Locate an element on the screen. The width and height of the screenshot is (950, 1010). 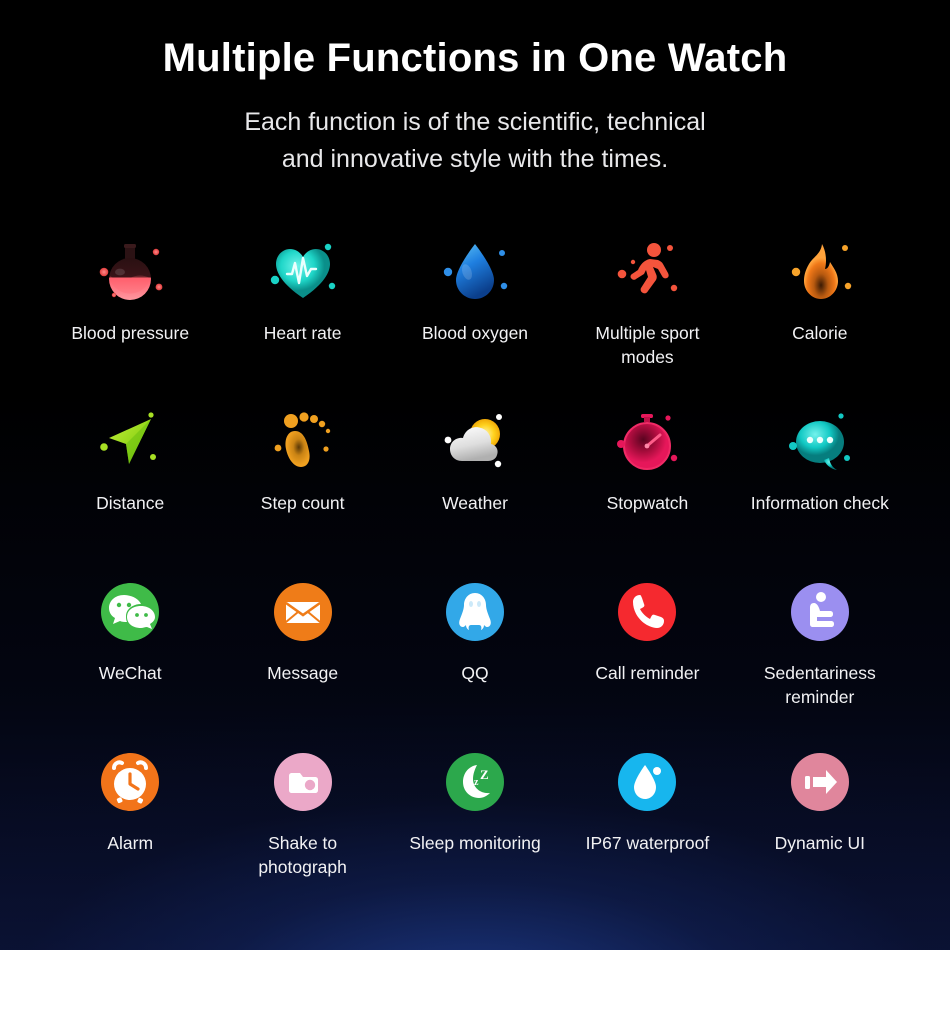
feature-label: Distance is located at coordinates (130, 503).